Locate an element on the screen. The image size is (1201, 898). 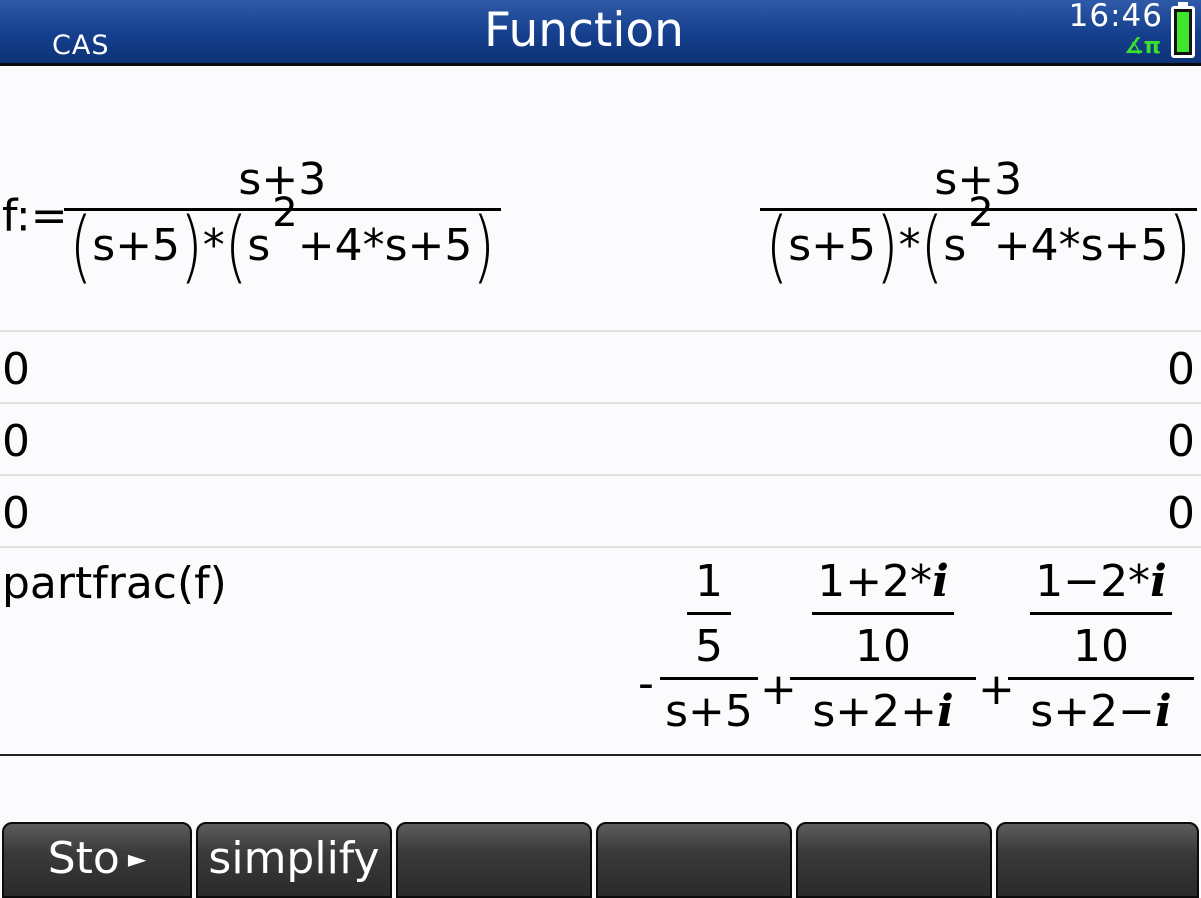
right-triangle-icon: ► is located at coordinates (137, 859).